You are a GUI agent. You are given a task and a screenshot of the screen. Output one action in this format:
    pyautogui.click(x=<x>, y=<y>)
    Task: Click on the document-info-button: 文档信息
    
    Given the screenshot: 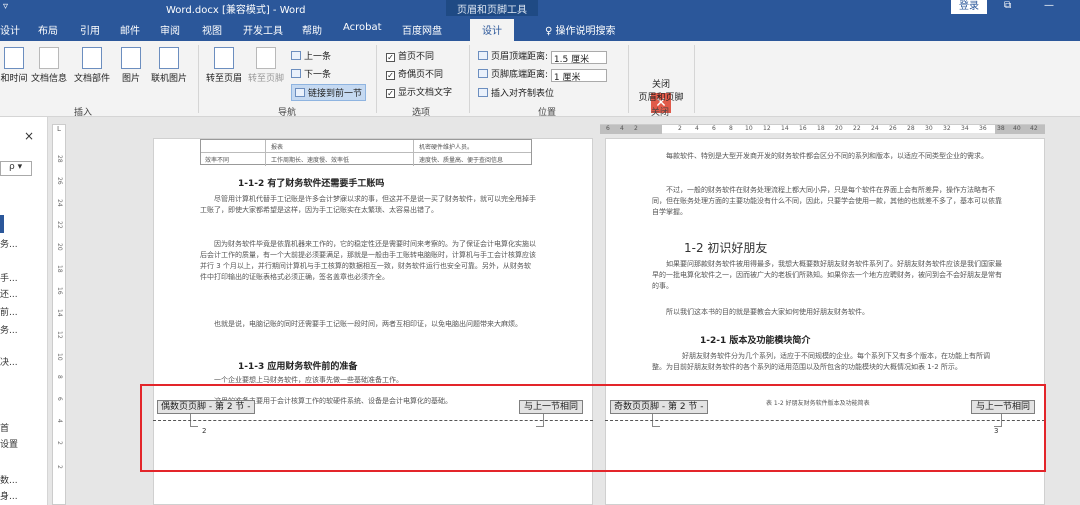 What is the action you would take?
    pyautogui.click(x=49, y=65)
    